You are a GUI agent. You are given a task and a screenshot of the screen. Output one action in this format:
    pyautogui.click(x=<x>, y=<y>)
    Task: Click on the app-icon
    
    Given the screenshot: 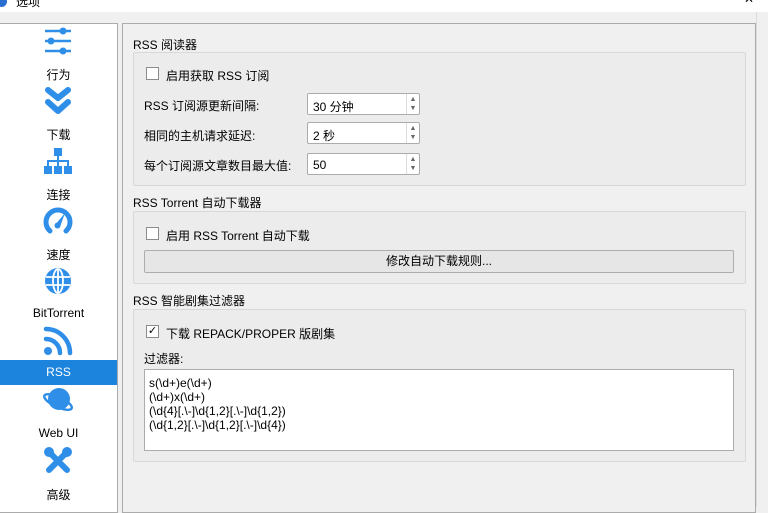 What is the action you would take?
    pyautogui.click(x=3, y=3)
    